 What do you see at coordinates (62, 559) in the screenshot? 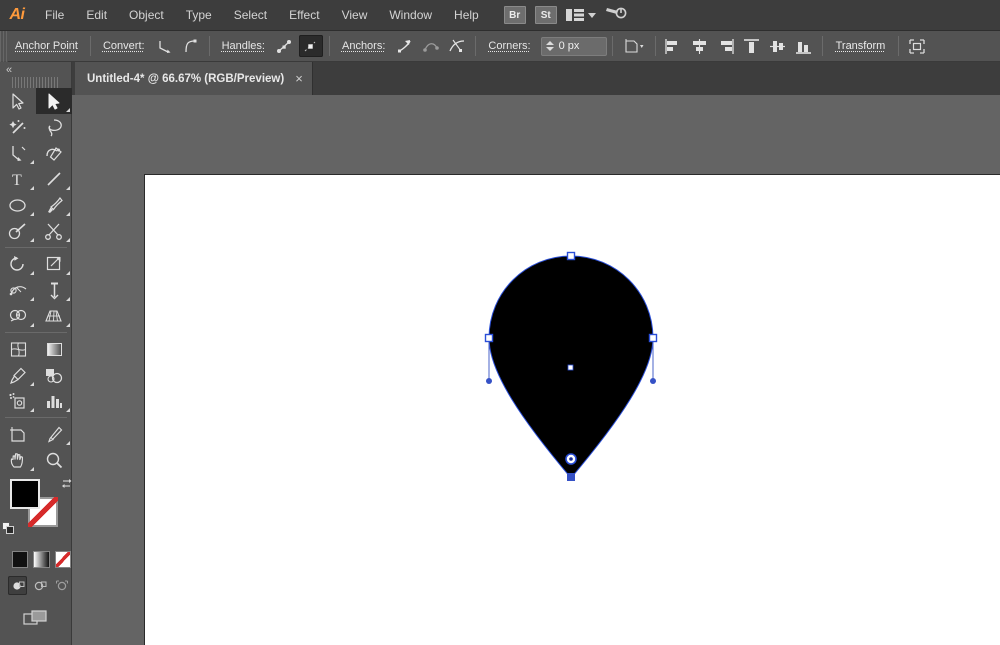
I see `none-swatch-button` at bounding box center [62, 559].